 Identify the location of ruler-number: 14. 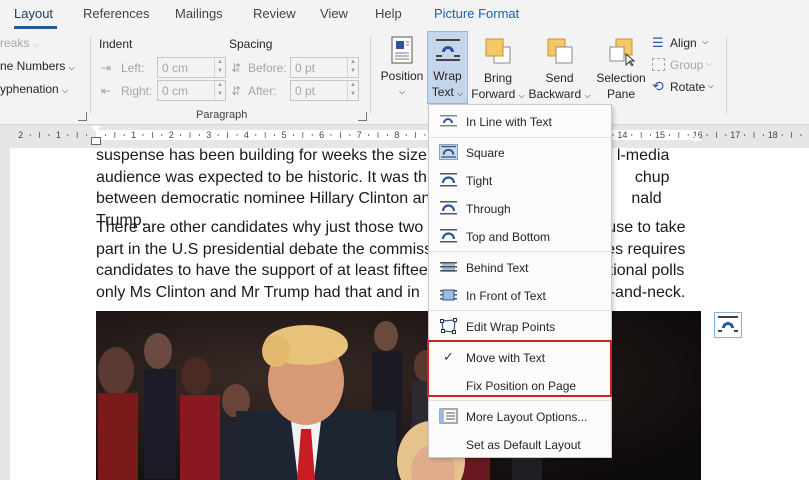
(622, 135).